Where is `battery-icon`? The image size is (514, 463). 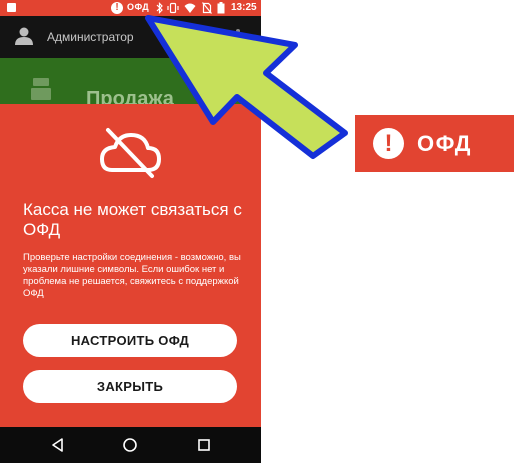
battery-icon is located at coordinates (221, 8).